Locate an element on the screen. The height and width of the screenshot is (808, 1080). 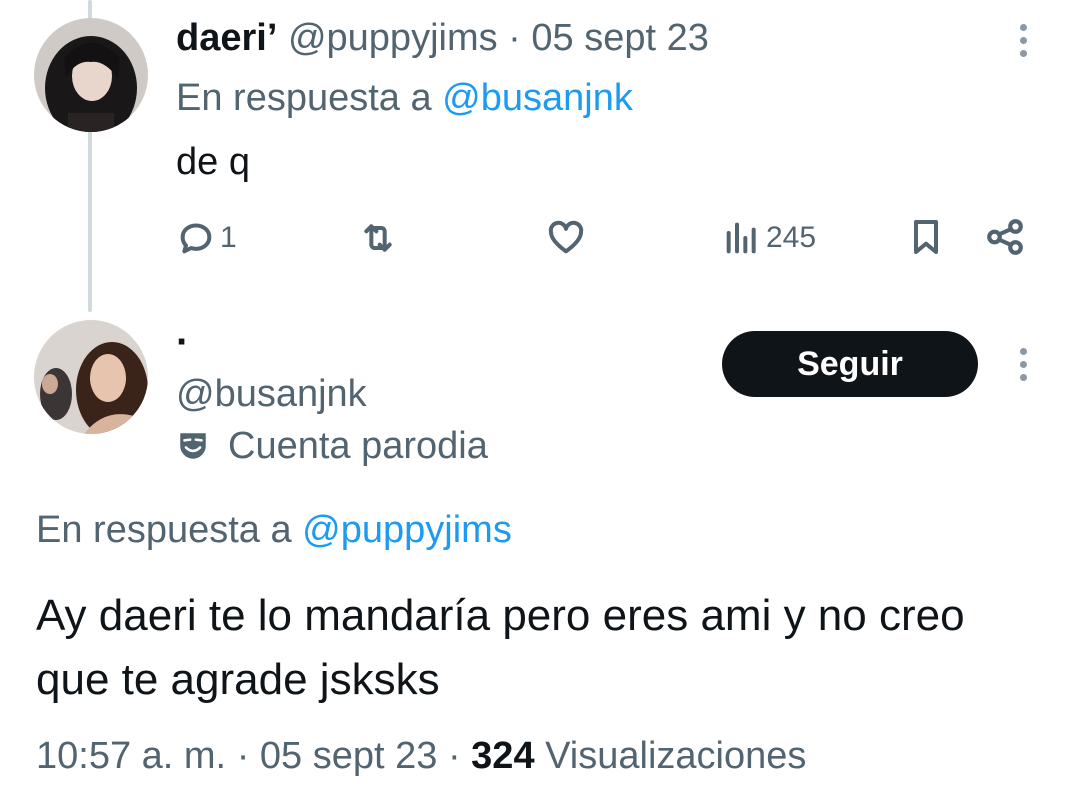
bookmark-icon is located at coordinates (926, 237).